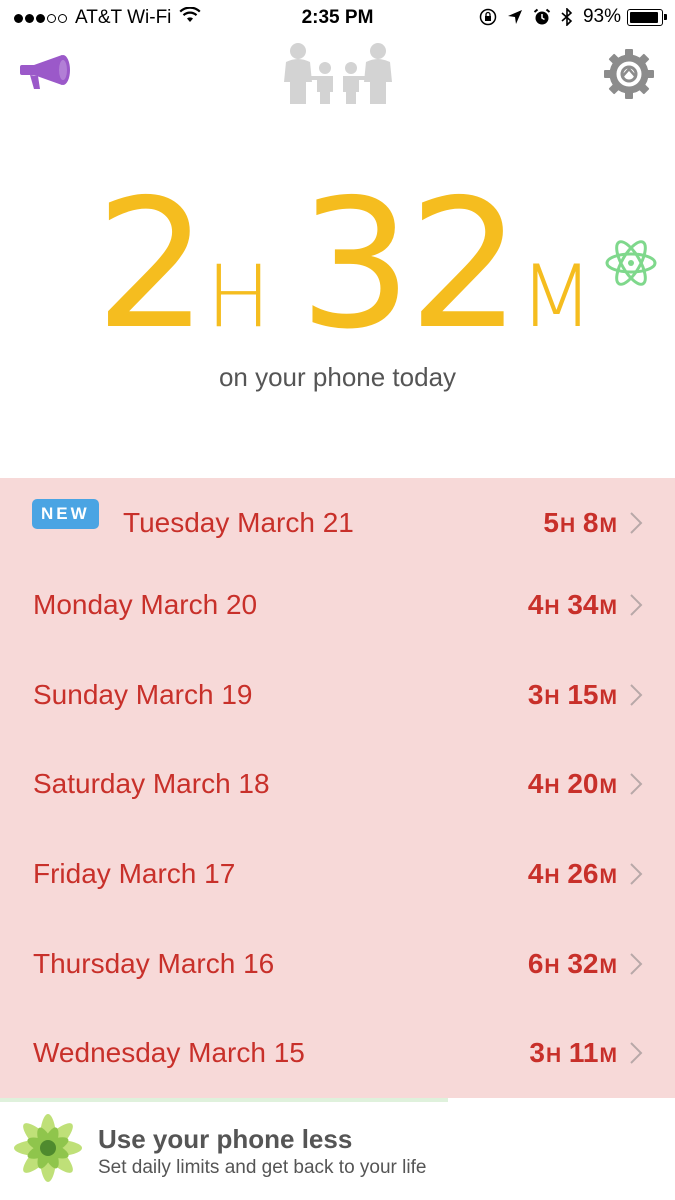 The image size is (675, 1200). I want to click on today-minutes-unit: M, so click(556, 297).